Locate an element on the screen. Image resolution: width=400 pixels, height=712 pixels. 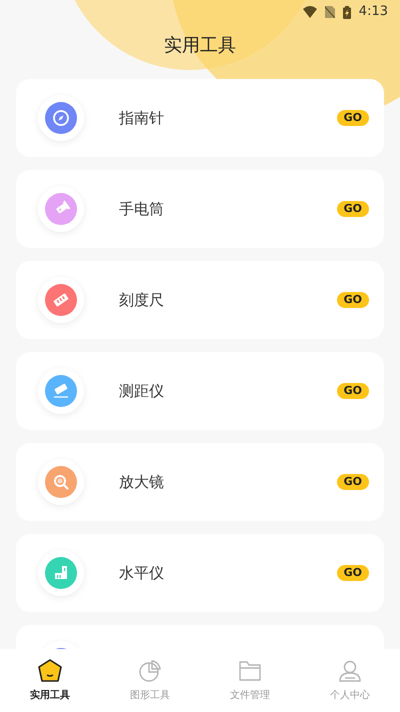
page-title: 实用工具 is located at coordinates (200, 46).